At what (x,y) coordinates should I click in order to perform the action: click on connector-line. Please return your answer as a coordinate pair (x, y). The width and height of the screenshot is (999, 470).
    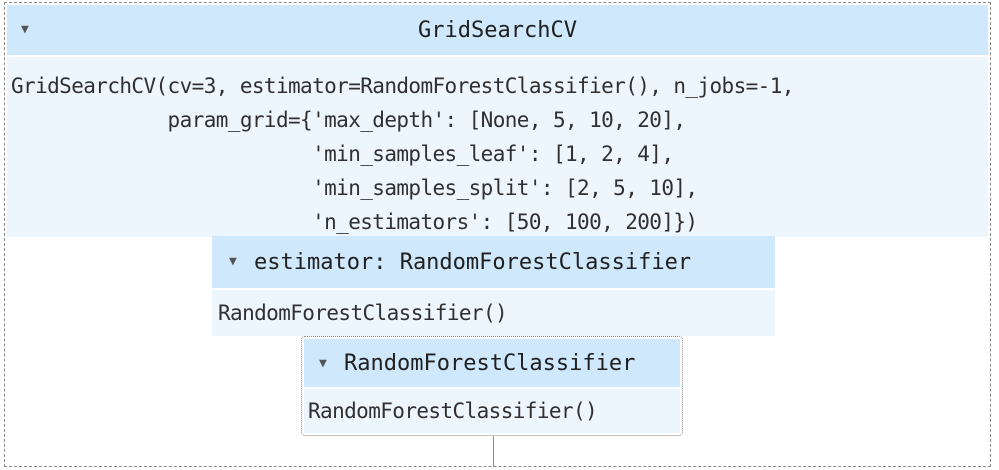
    Looking at the image, I should click on (493, 451).